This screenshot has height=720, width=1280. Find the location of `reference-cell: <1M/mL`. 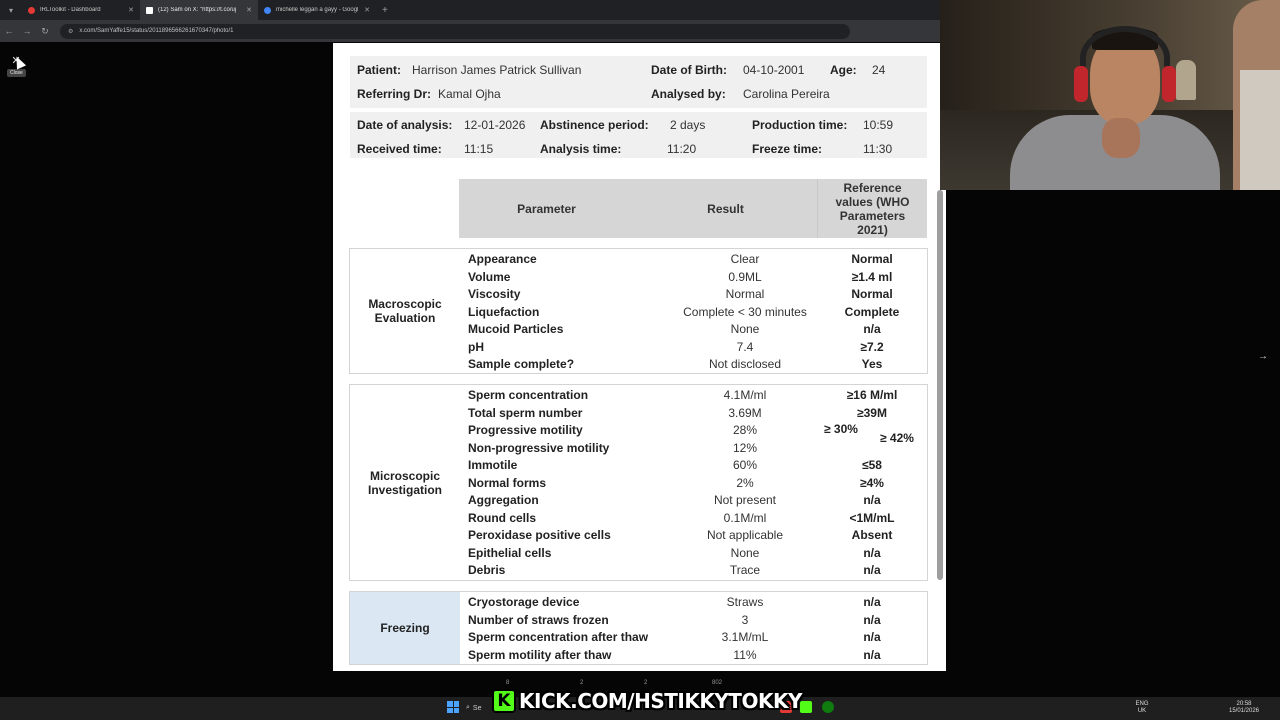

reference-cell: <1M/mL is located at coordinates (872, 517).